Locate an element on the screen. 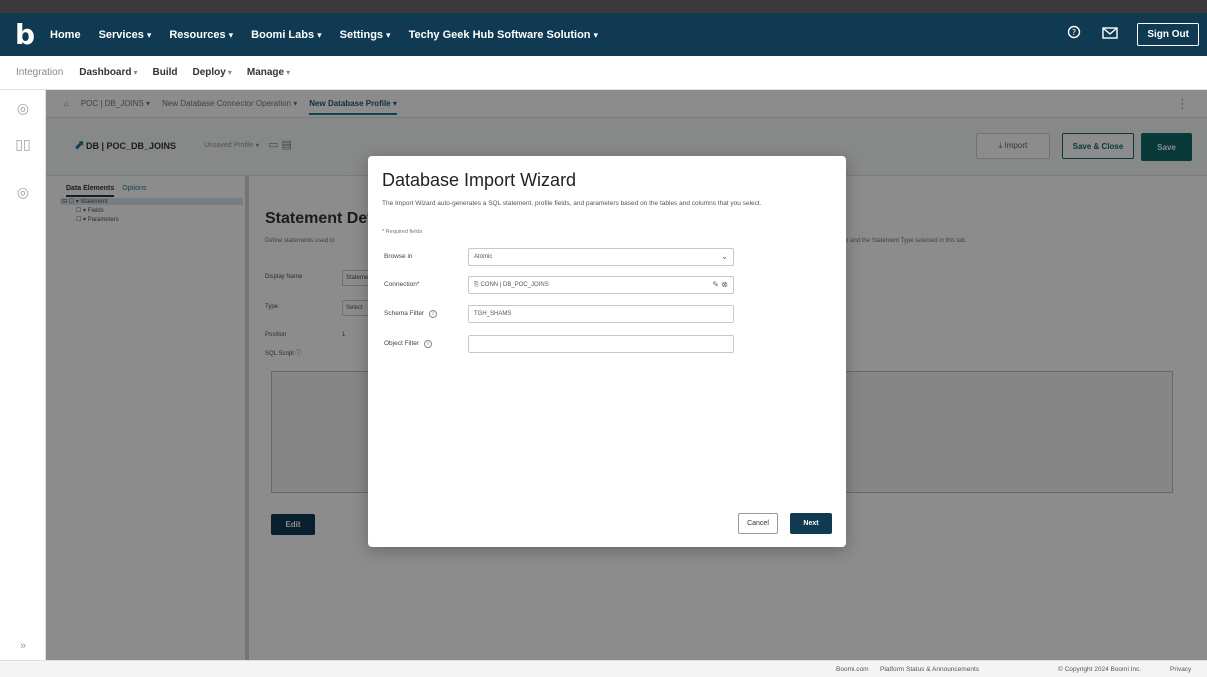 This screenshot has height=677, width=1207. nav-services: Services ▾ is located at coordinates (125, 35).